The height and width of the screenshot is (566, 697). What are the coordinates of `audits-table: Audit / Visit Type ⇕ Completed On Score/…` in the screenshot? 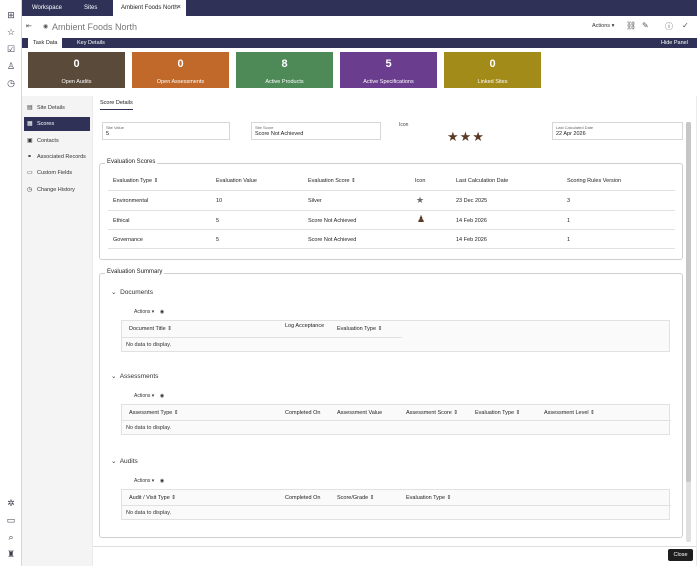 It's located at (396, 504).